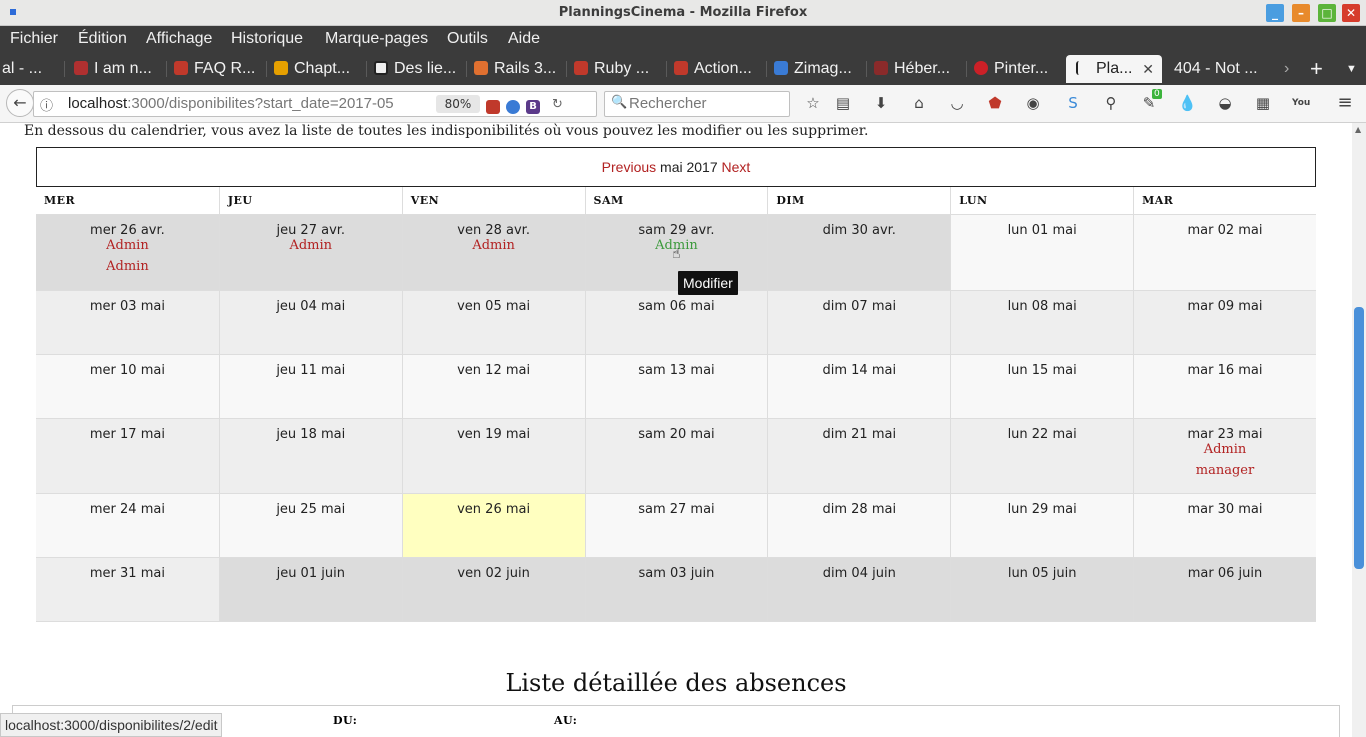  Describe the element at coordinates (1042, 509) in the screenshot. I see `day-label: lun 29 mai` at that location.